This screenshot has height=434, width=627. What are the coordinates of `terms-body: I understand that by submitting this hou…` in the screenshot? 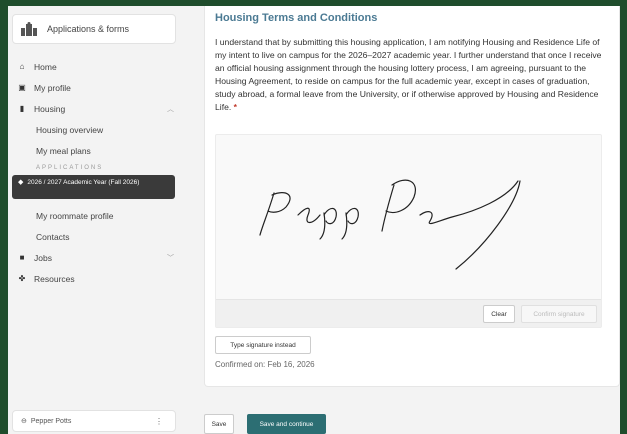 It's located at (408, 74).